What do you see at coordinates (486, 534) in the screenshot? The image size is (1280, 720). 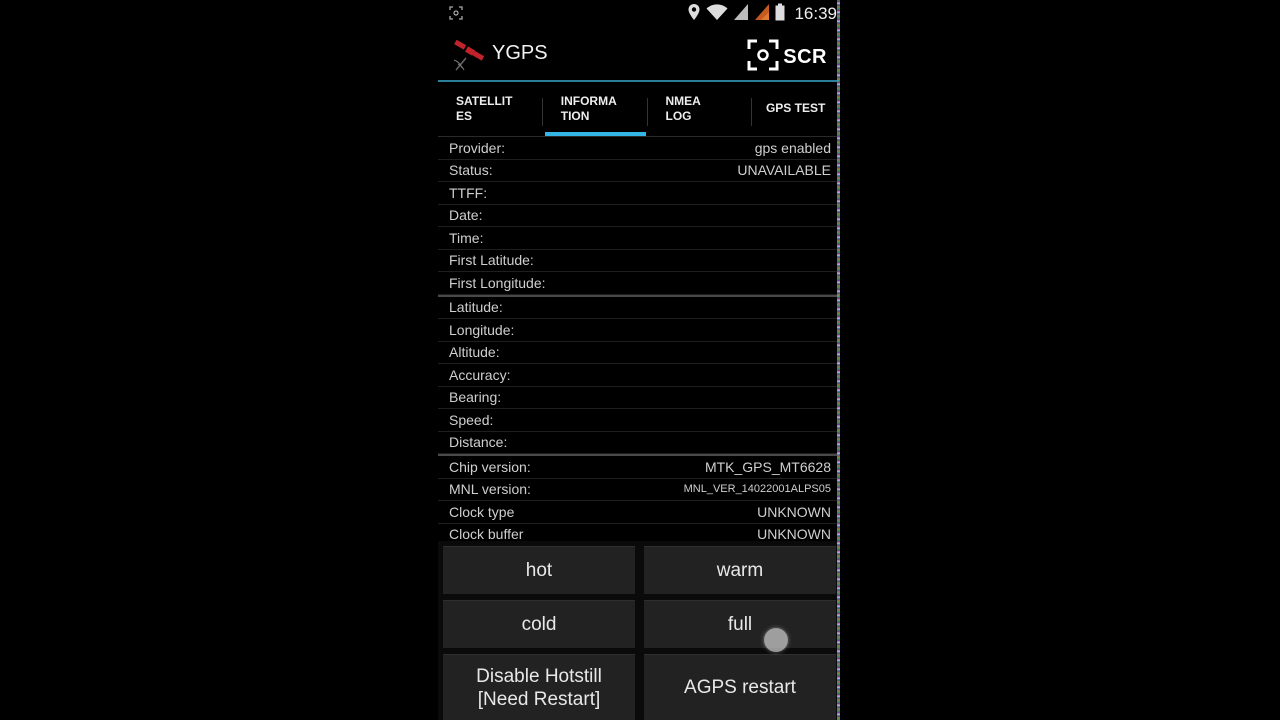 I see `row-label: Clock buffer` at bounding box center [486, 534].